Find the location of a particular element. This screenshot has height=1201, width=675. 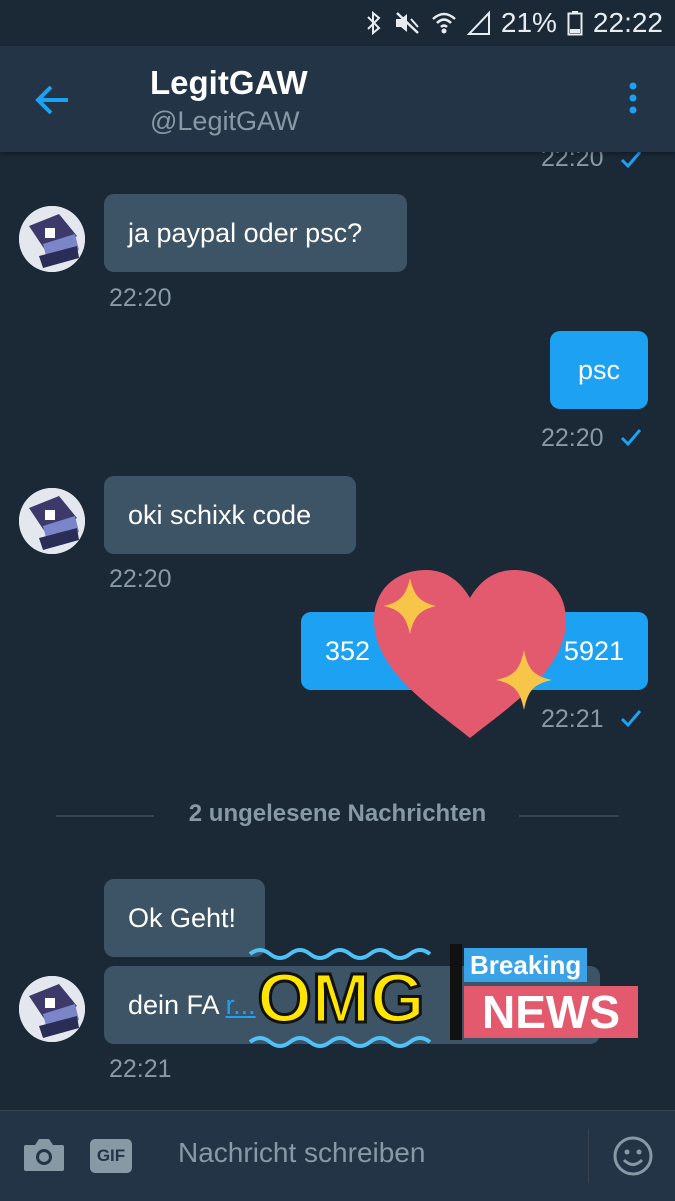

conversation-header: LegitGAW @LegitGAW is located at coordinates (337, 99).